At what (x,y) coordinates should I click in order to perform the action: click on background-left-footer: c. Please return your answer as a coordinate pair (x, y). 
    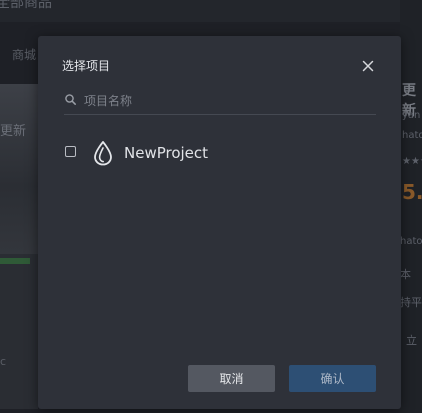
    Looking at the image, I should click on (3, 361).